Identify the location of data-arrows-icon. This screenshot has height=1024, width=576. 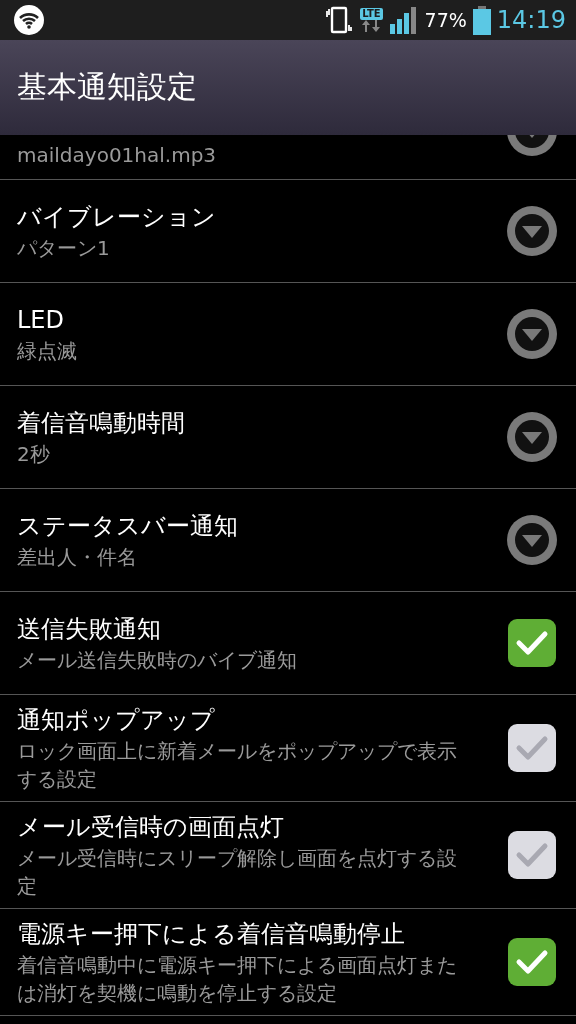
(371, 26).